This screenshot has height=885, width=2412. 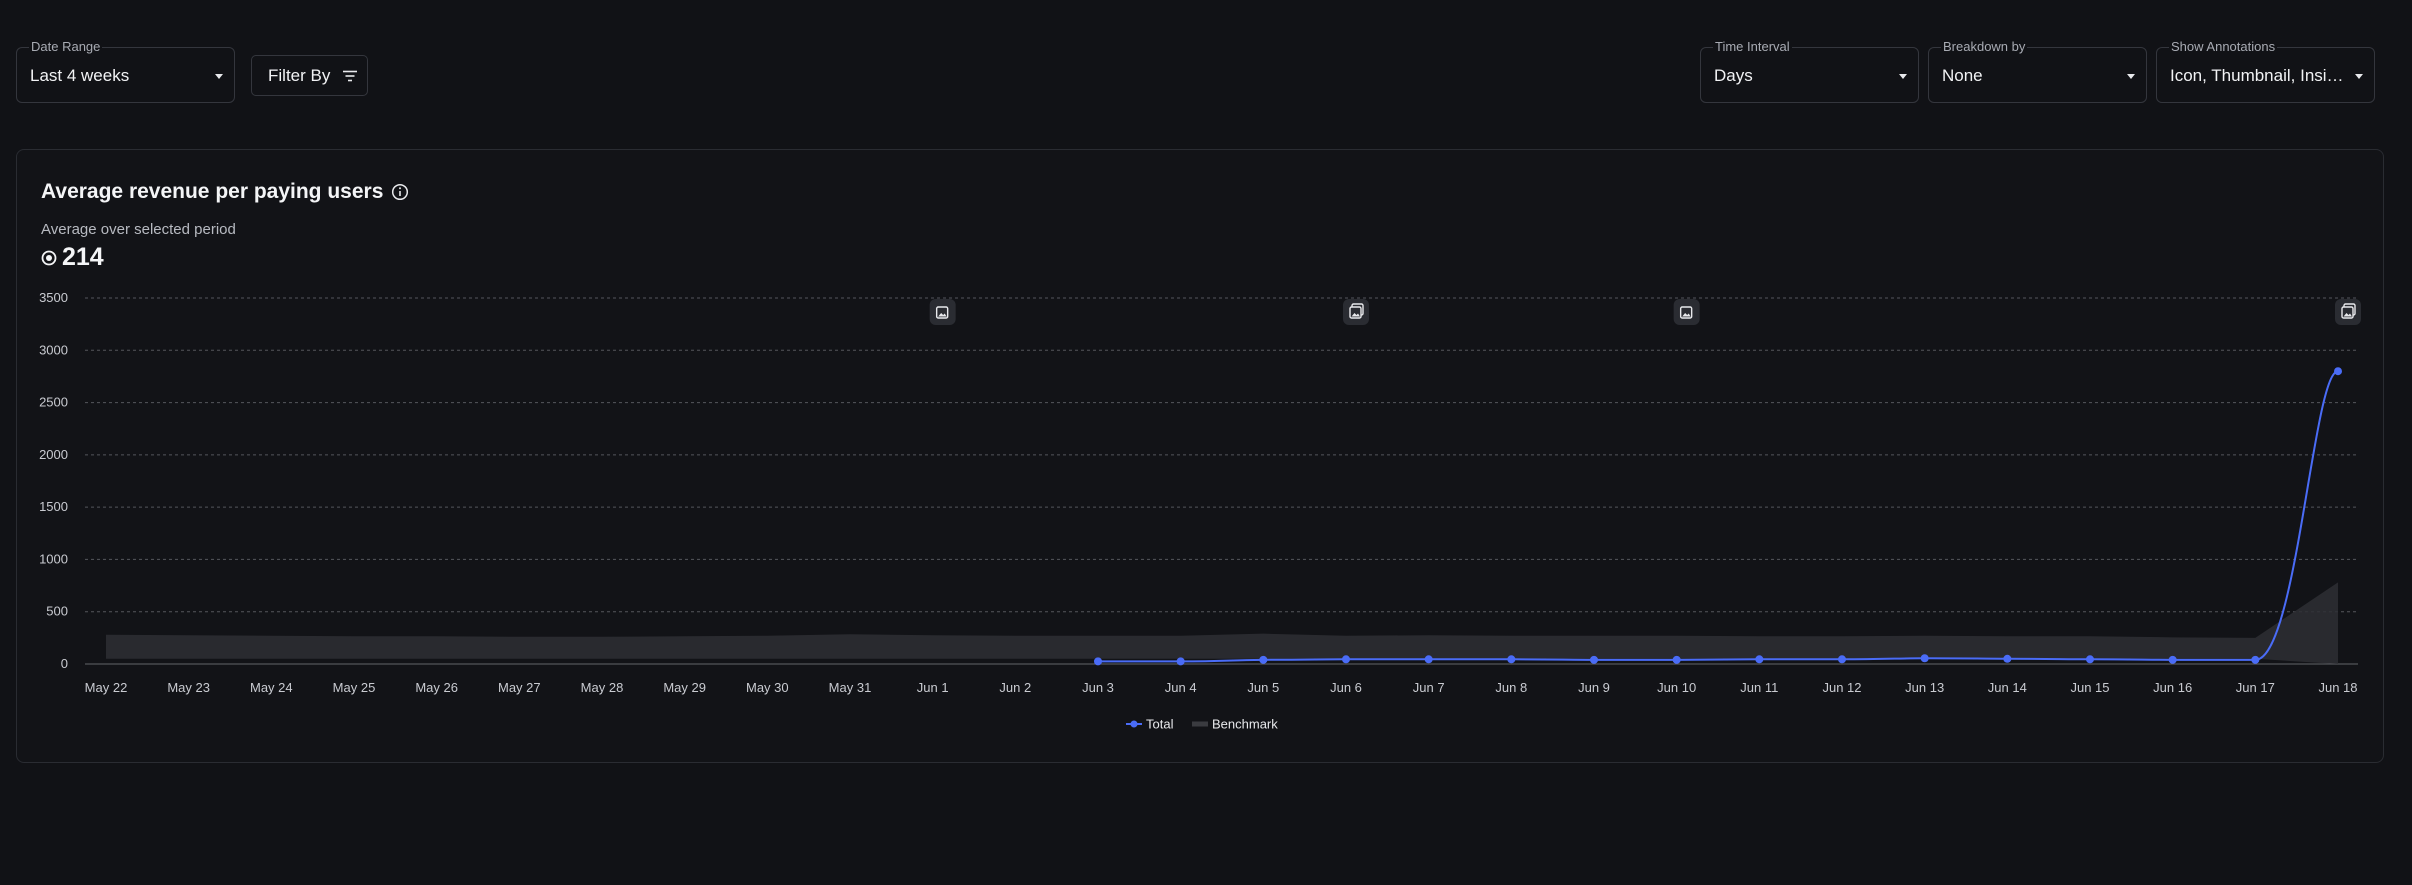 I want to click on chart-legend: Total Benchmark, so click(x=1202, y=724).